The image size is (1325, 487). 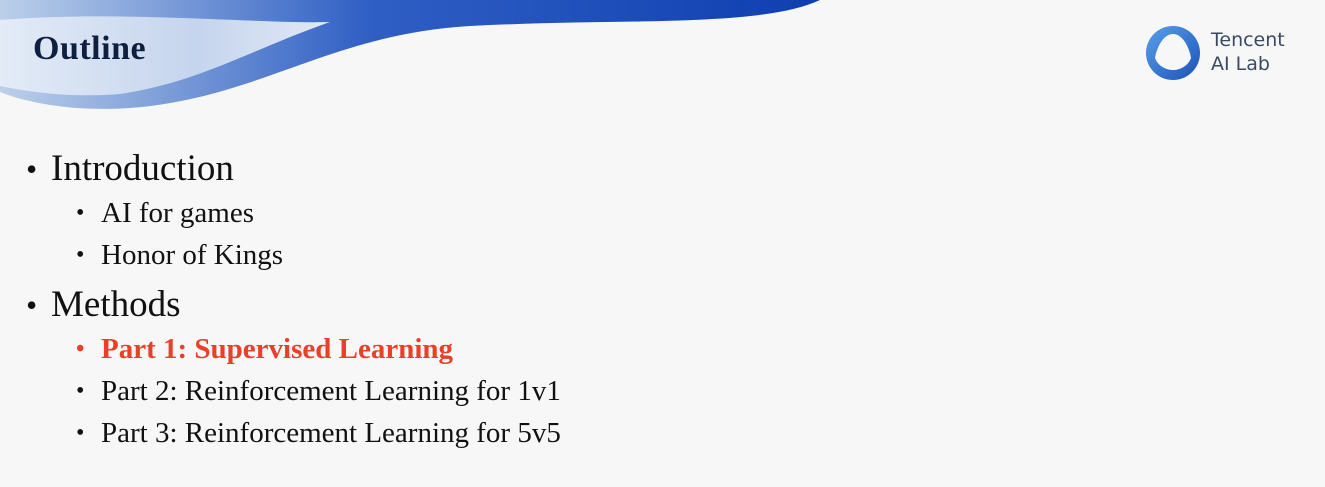 I want to click on section-label: Methods, so click(x=116, y=304).